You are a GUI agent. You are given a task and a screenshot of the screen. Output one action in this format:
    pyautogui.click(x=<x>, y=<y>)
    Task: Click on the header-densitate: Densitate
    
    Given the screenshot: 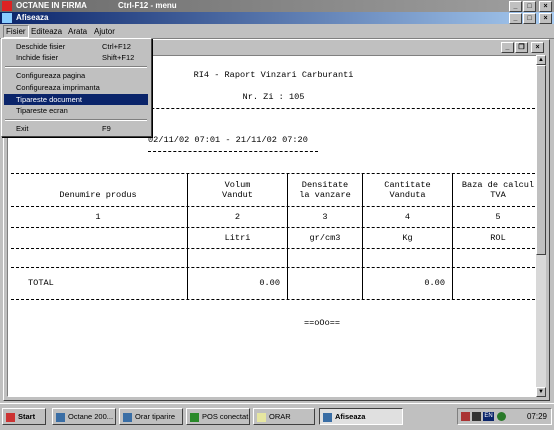 What is the action you would take?
    pyautogui.click(x=325, y=185)
    